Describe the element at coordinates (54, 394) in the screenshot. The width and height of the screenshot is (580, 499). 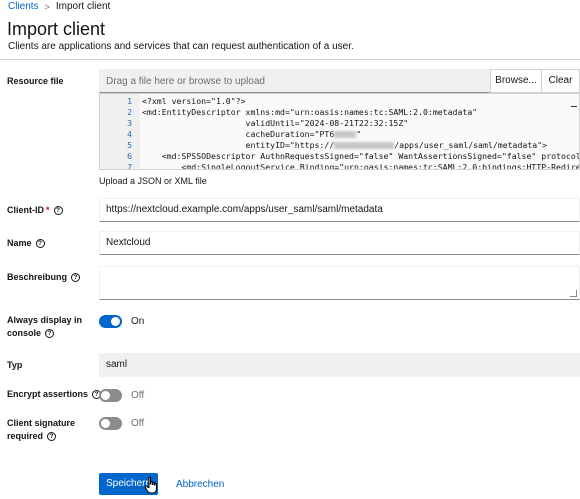
I see `encrypt-assertions-label: Encrypt assertions?` at that location.